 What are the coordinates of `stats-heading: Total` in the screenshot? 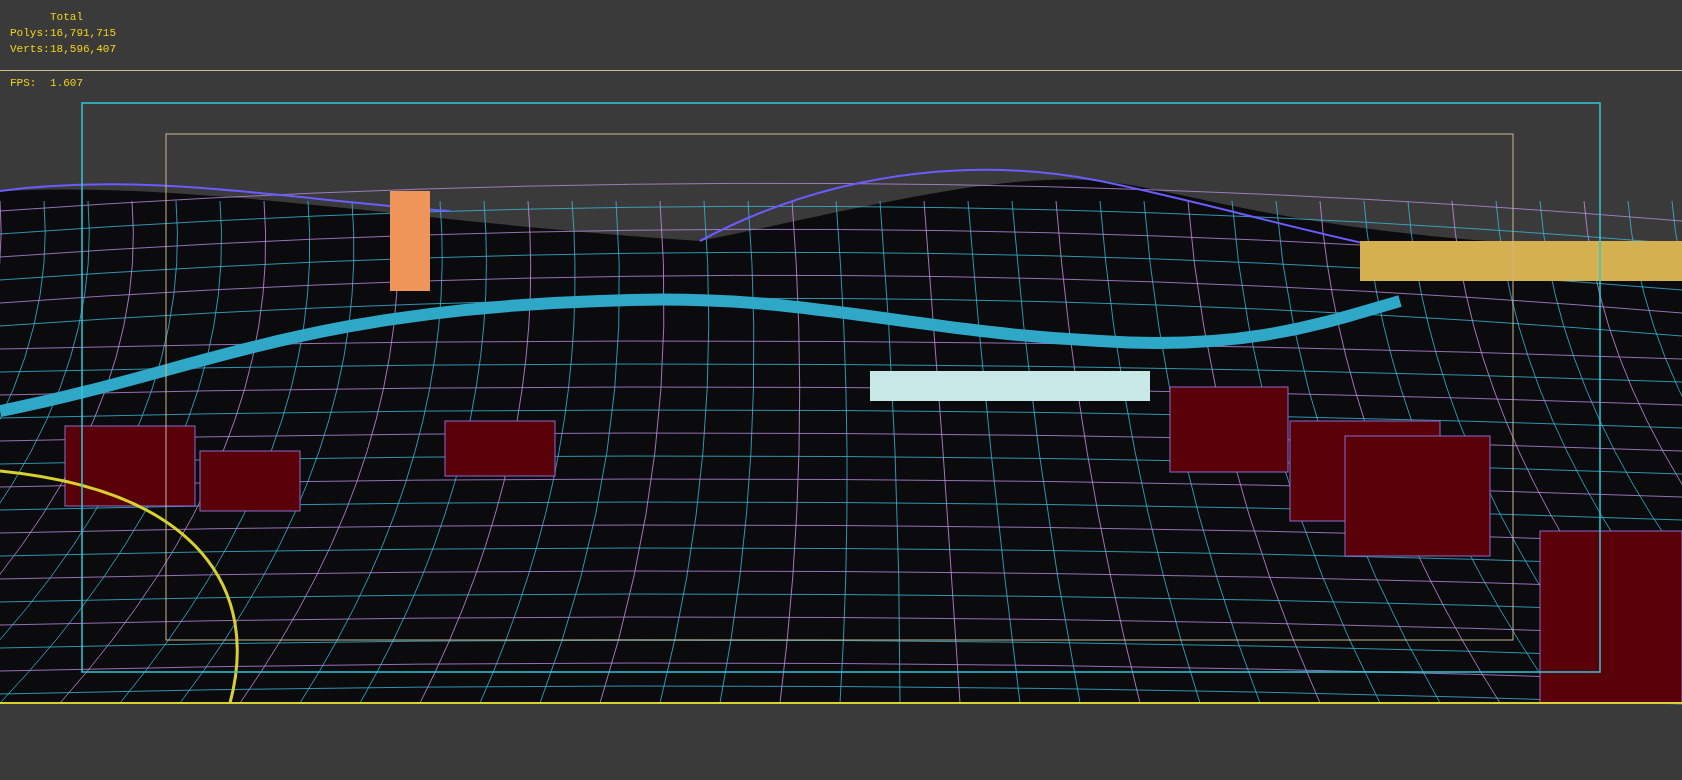 It's located at (66, 17).